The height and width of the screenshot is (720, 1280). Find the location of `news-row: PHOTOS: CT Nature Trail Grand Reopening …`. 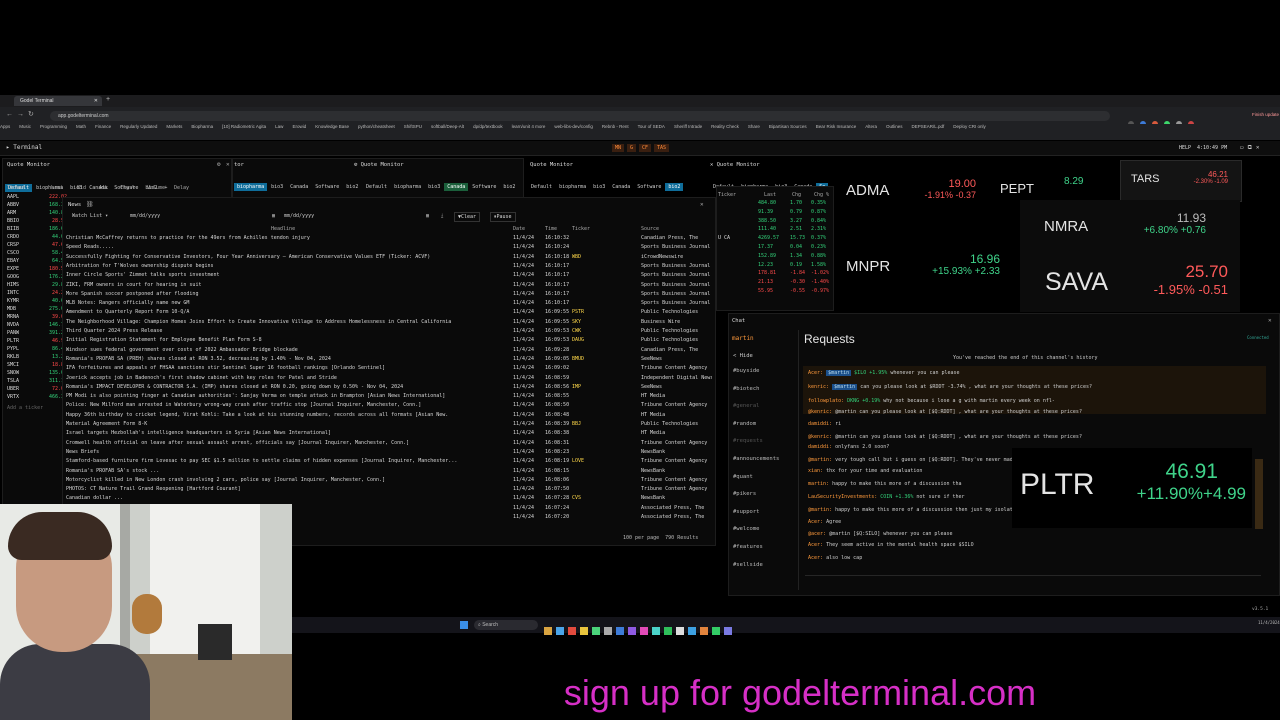

news-row: PHOTOS: CT Nature Trail Grand Reopening … is located at coordinates (389, 489).